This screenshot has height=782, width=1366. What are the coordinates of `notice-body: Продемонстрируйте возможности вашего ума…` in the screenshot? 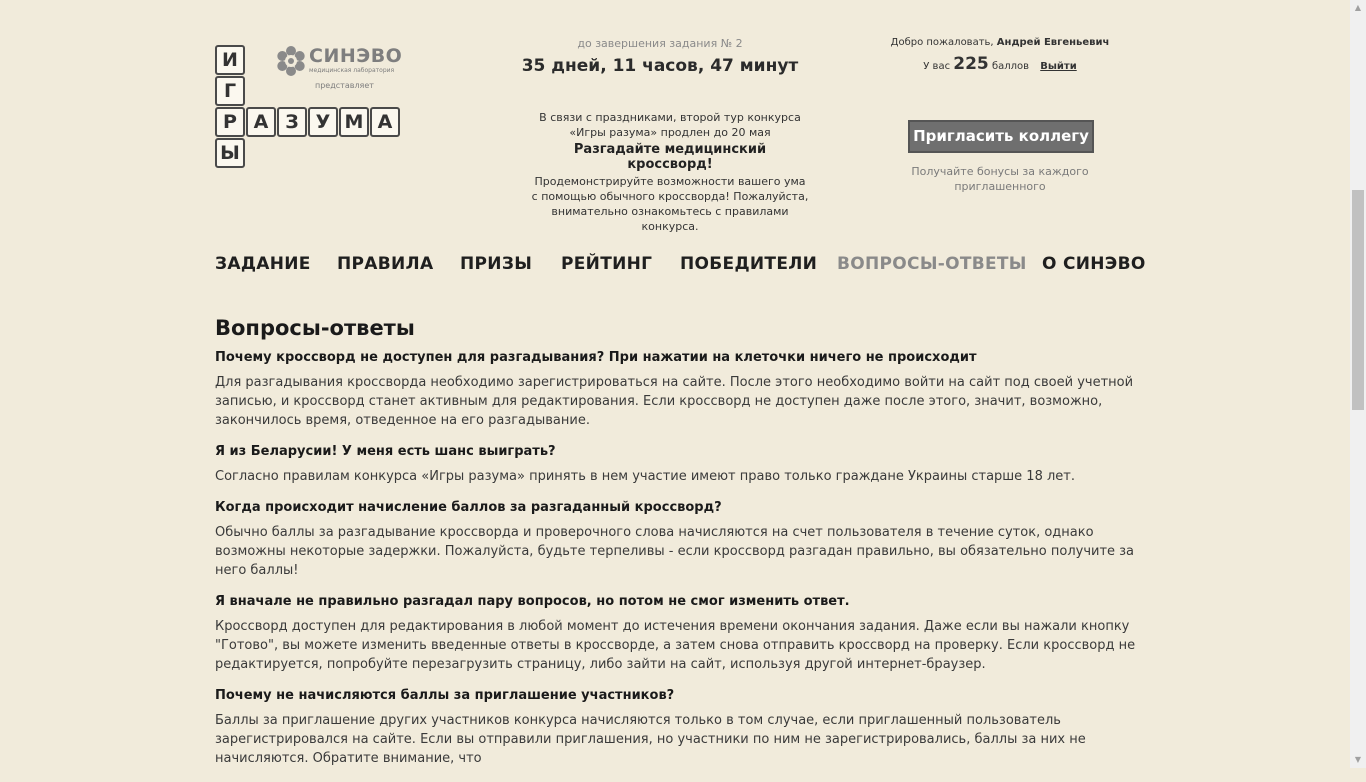 It's located at (670, 204).